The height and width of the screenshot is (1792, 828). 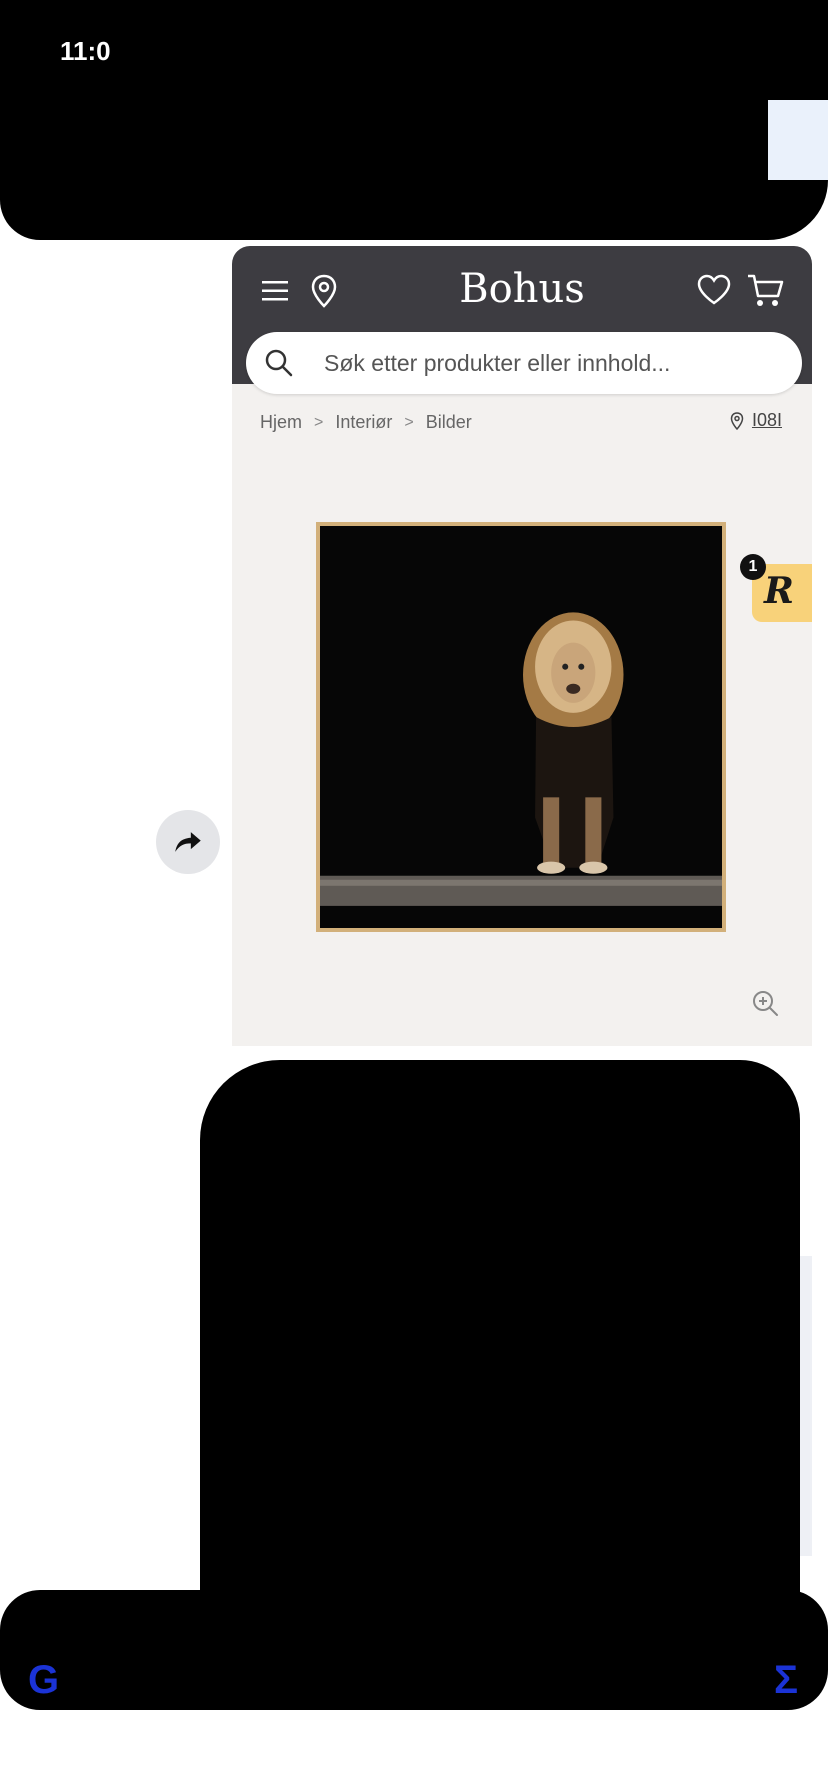 What do you see at coordinates (779, 591) in the screenshot?
I see `badge-letter: R` at bounding box center [779, 591].